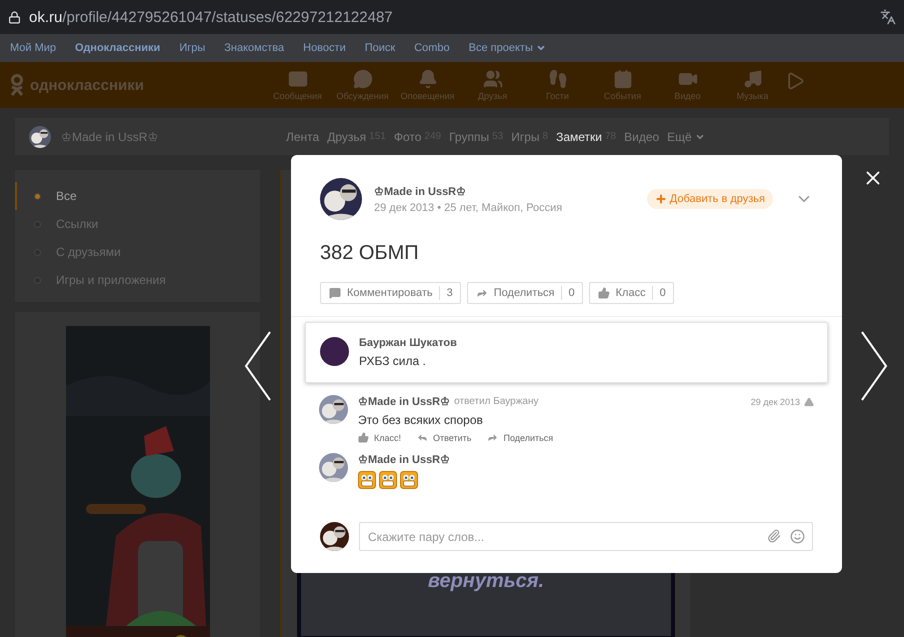 The width and height of the screenshot is (904, 637). What do you see at coordinates (774, 536) in the screenshot?
I see `attach-icon` at bounding box center [774, 536].